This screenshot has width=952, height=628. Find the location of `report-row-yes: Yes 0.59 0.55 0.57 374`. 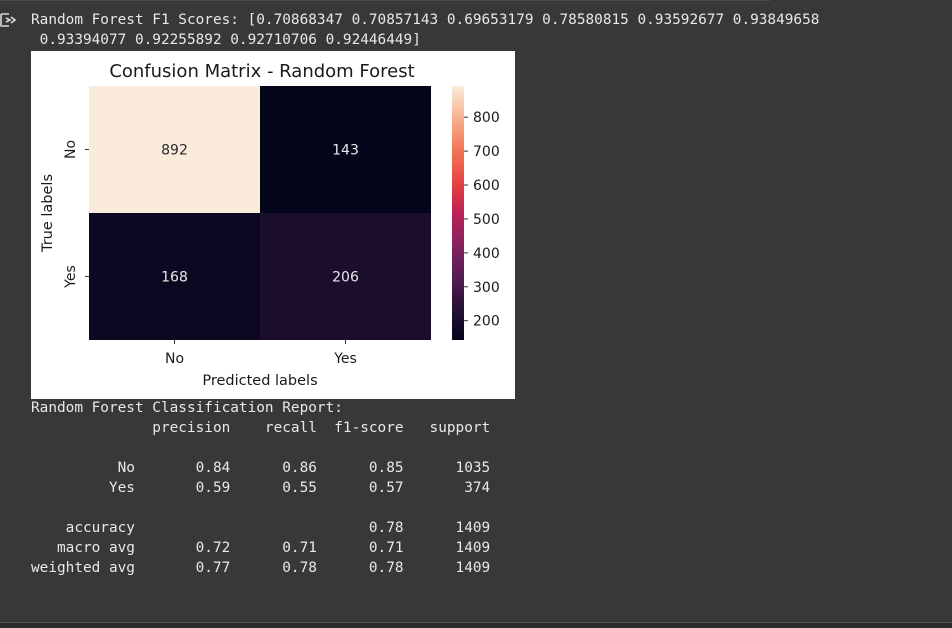

report-row-yes: Yes 0.59 0.55 0.57 374 is located at coordinates (261, 488).